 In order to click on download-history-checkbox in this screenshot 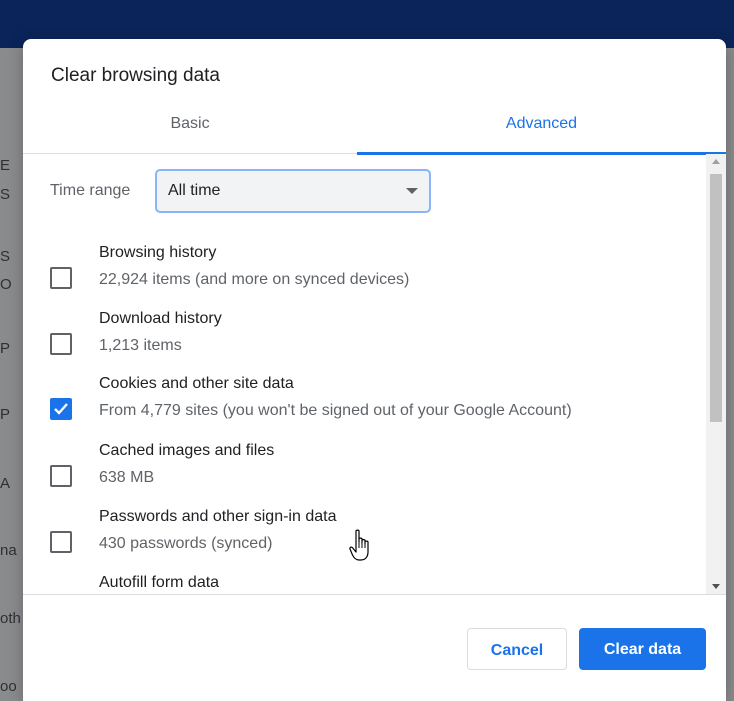, I will do `click(61, 344)`.